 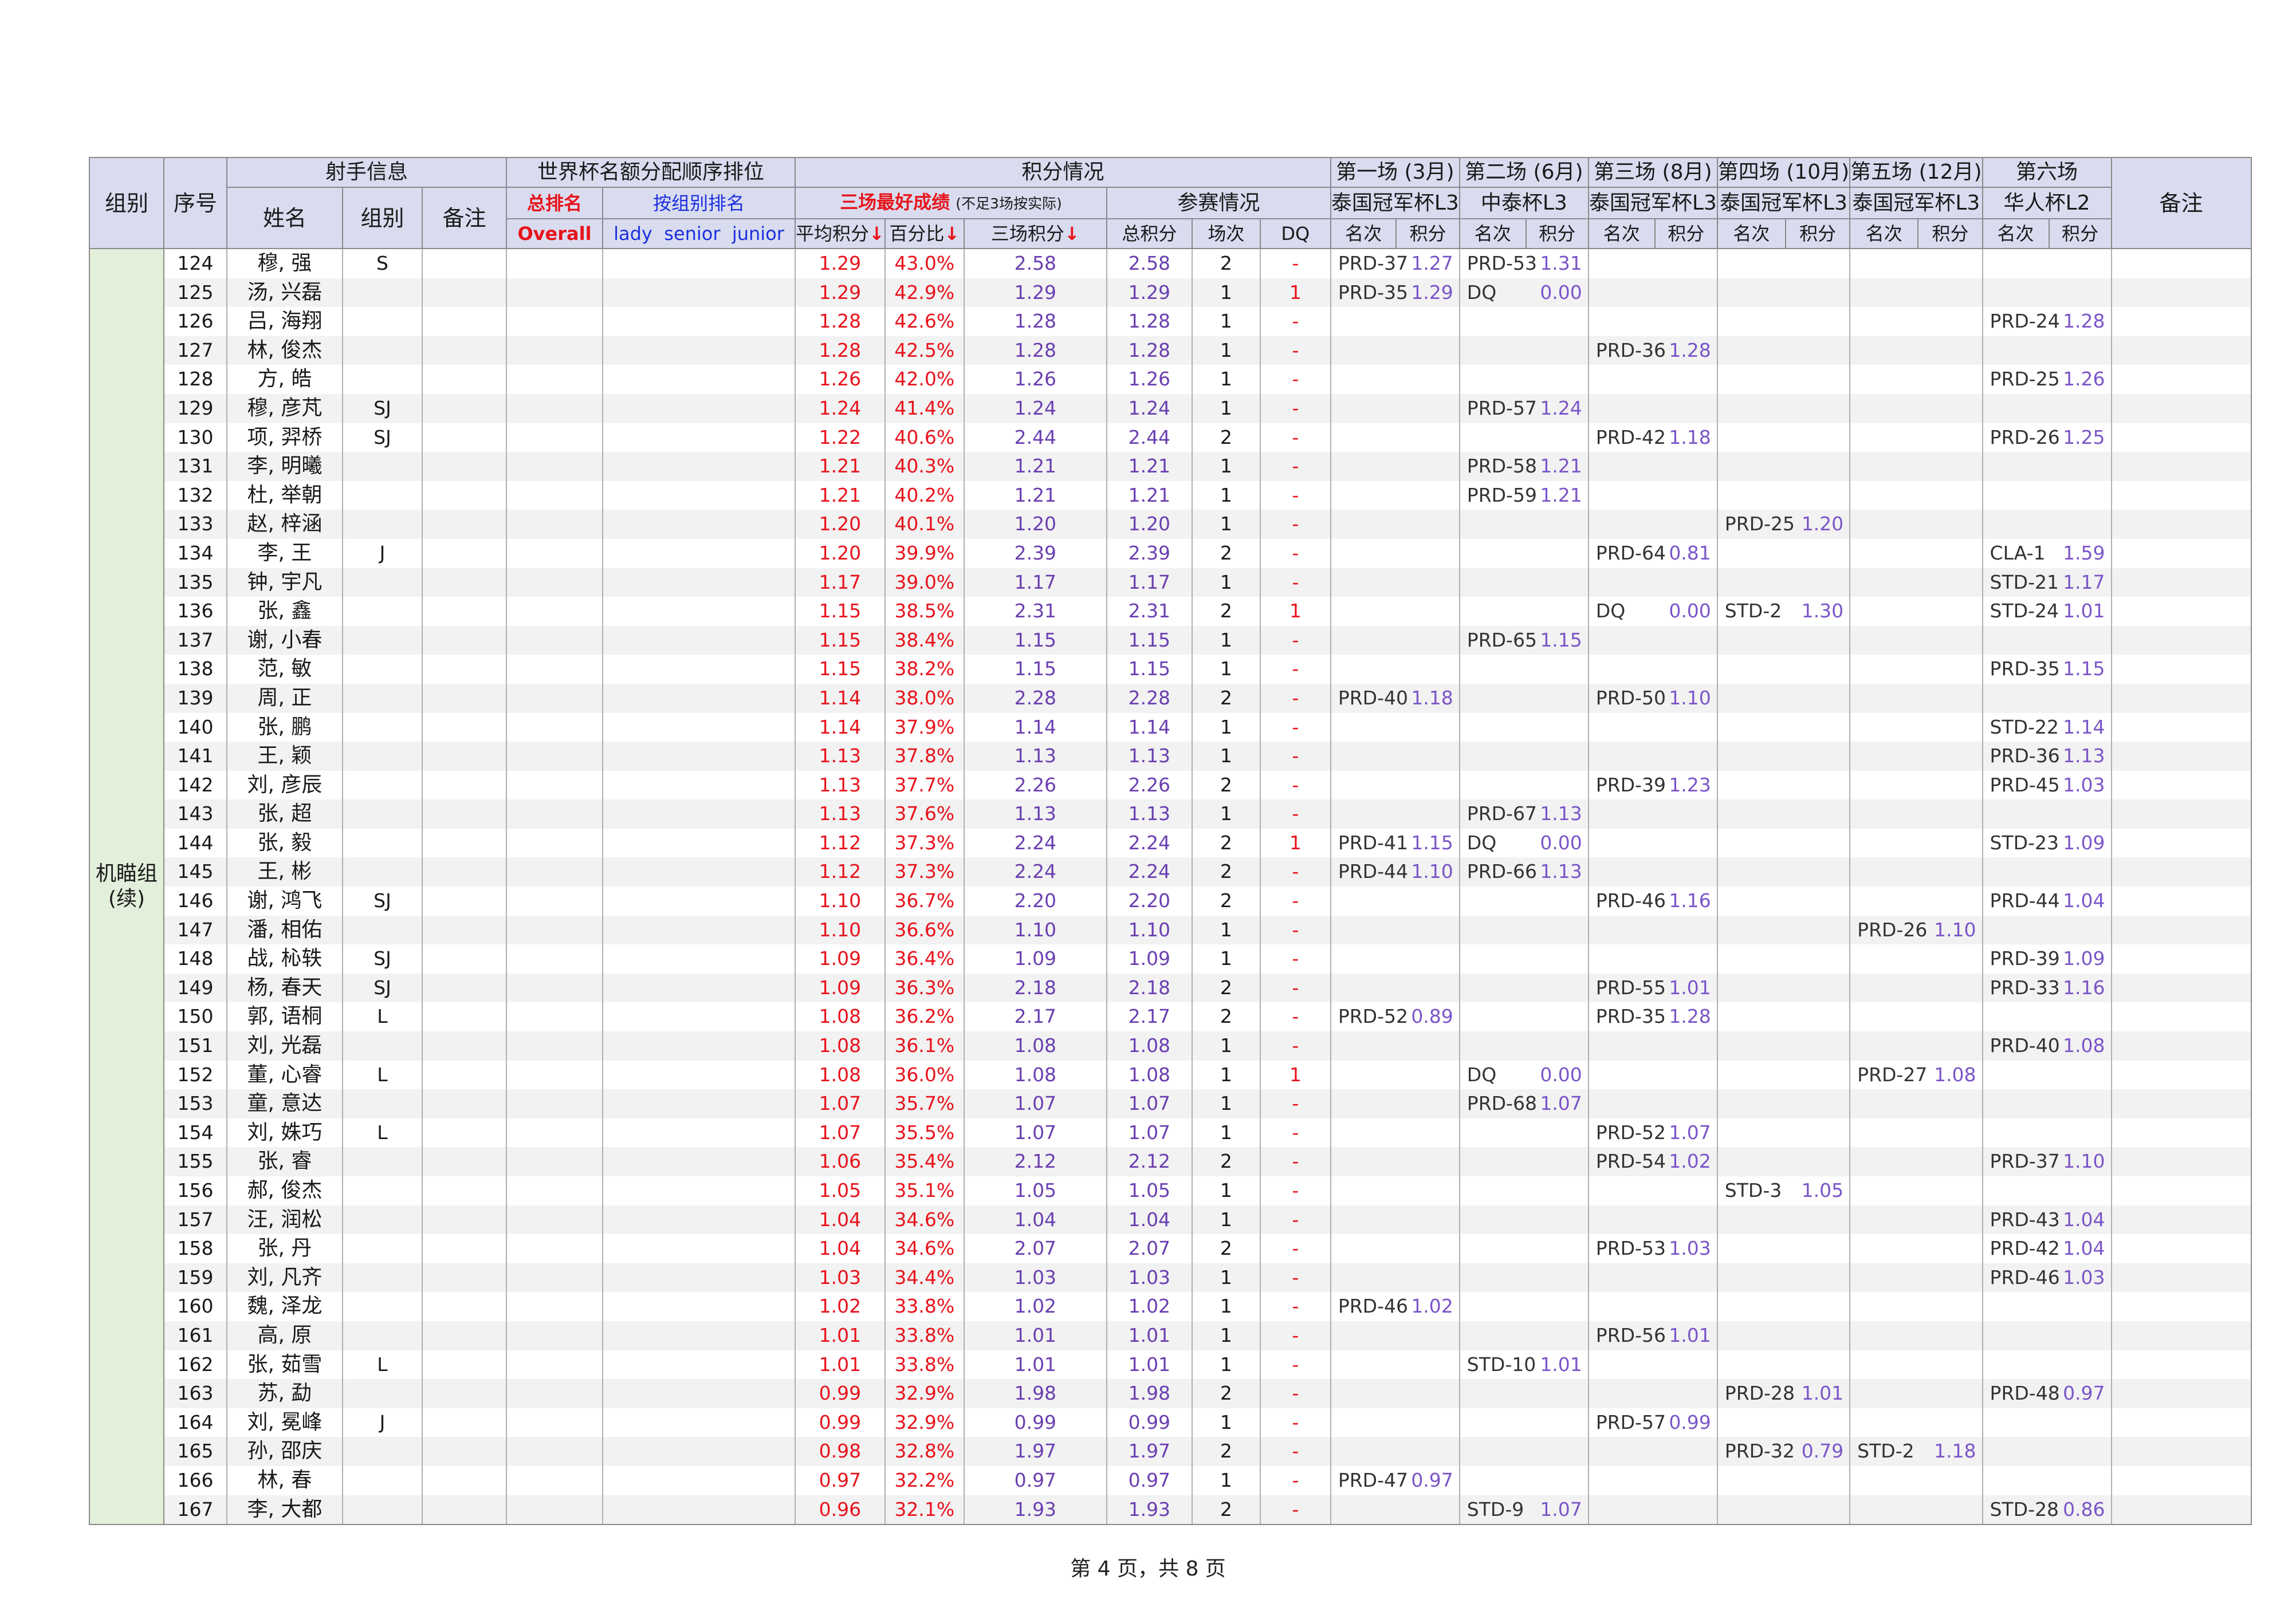 What do you see at coordinates (382, 1017) in the screenshot?
I see `subgroup-cell: L` at bounding box center [382, 1017].